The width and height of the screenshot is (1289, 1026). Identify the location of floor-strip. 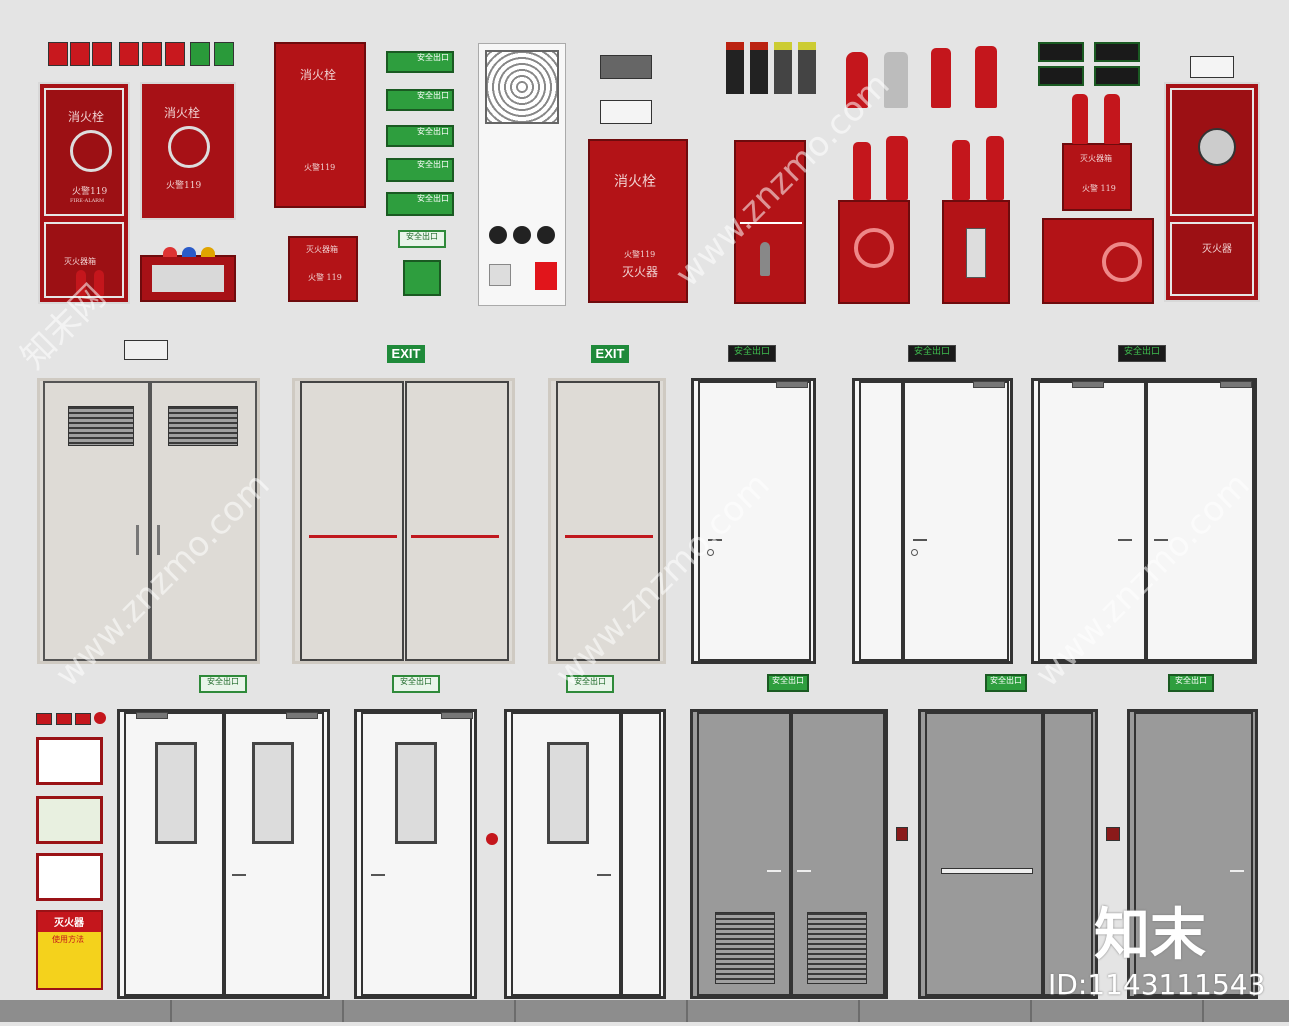
(644, 1011).